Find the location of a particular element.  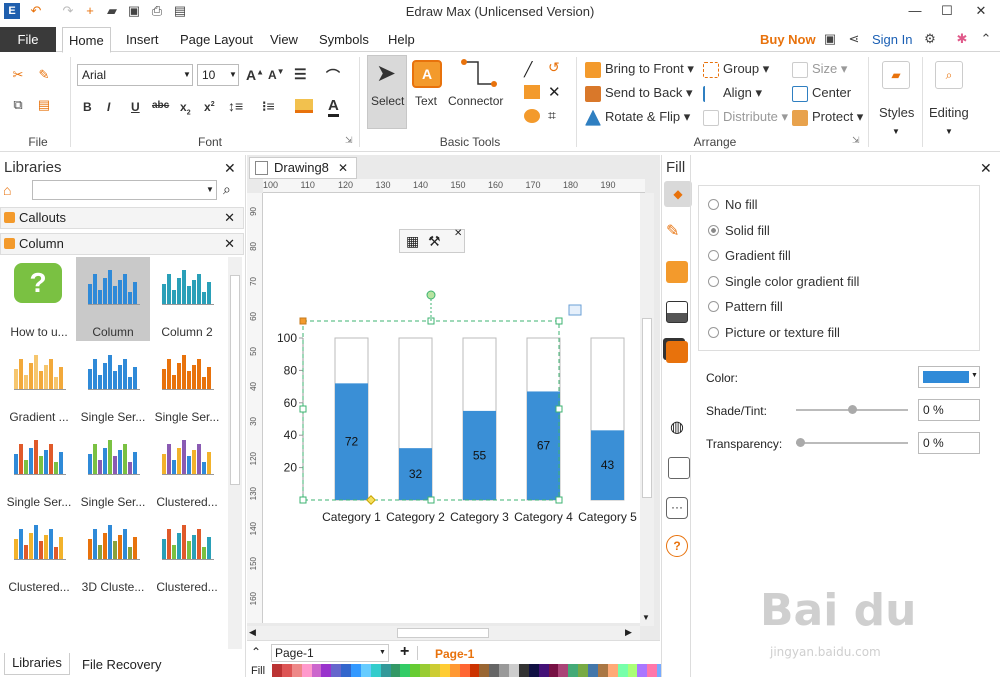

fill-option: Picture or texture fill is located at coordinates (774, 332).